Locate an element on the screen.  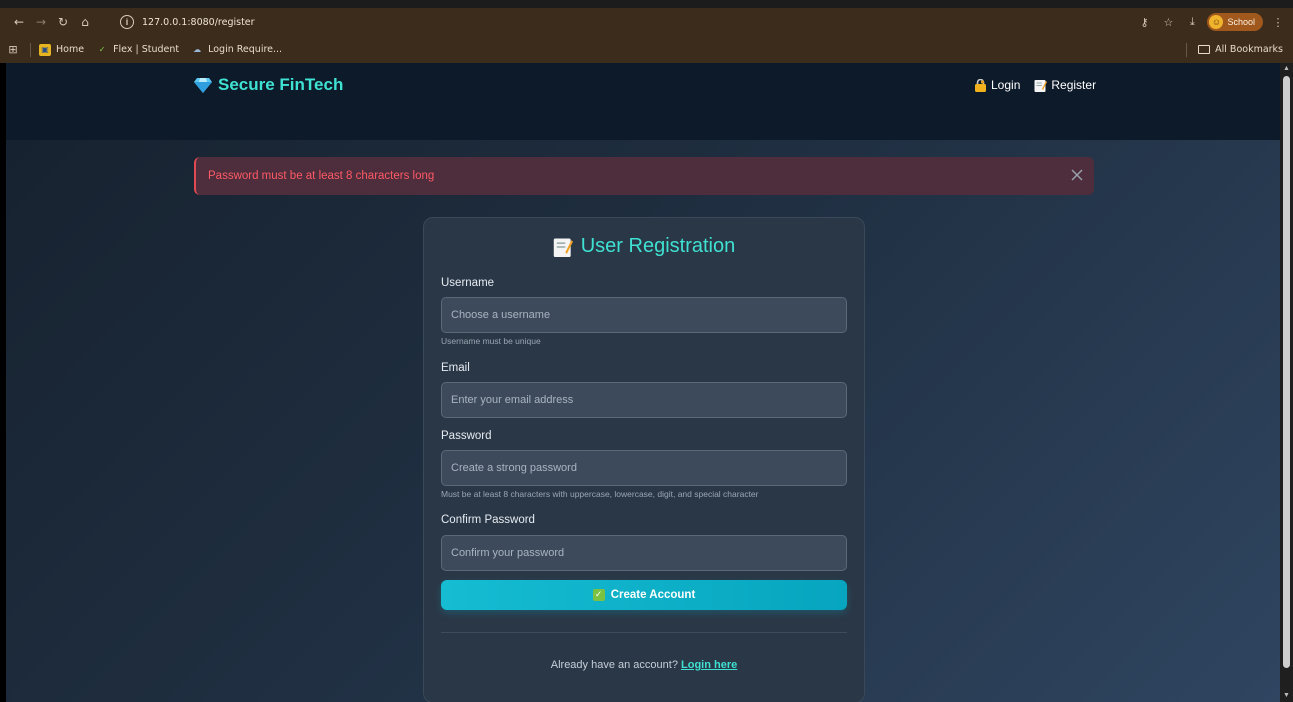
all-bookmarks-button: All Bookmarks is located at coordinates (1230, 49).